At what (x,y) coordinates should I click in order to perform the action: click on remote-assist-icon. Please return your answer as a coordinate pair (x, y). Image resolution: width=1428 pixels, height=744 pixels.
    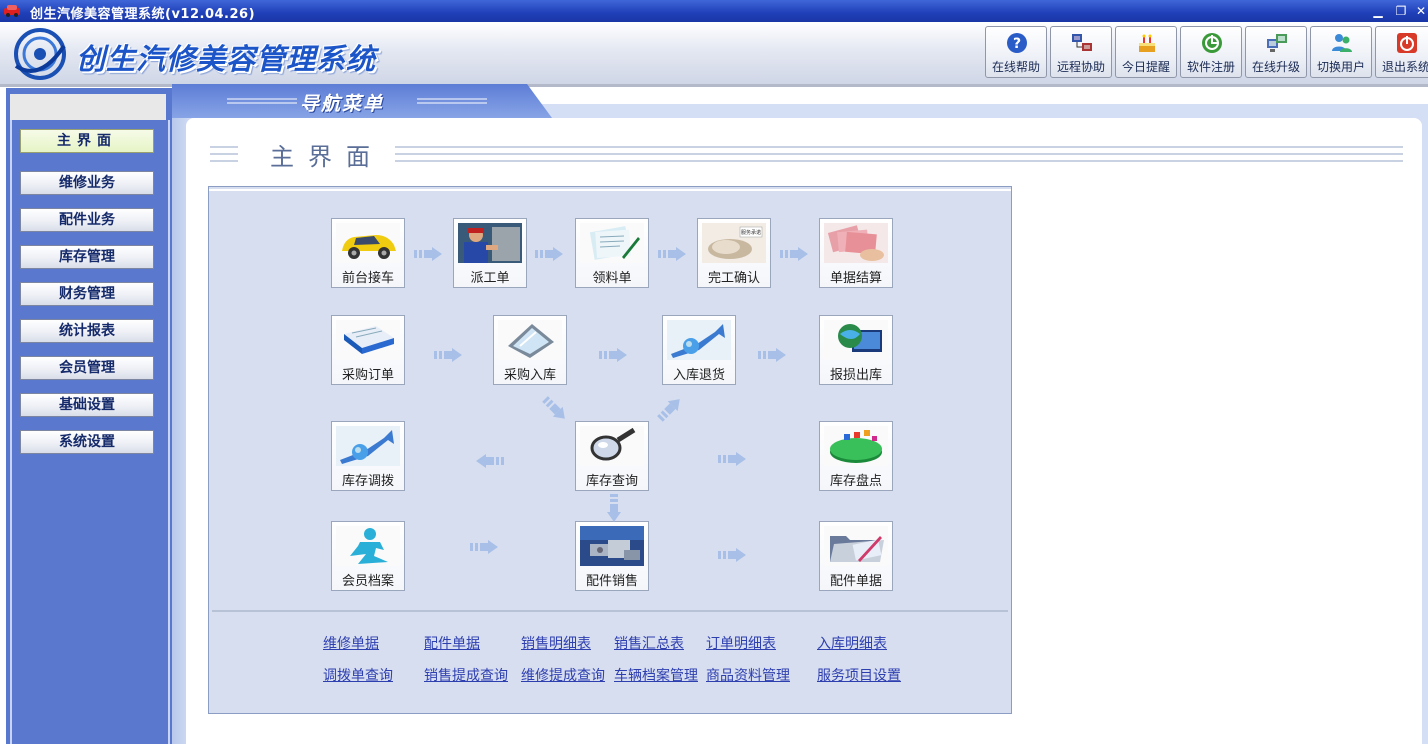
    Looking at the image, I should click on (1082, 42).